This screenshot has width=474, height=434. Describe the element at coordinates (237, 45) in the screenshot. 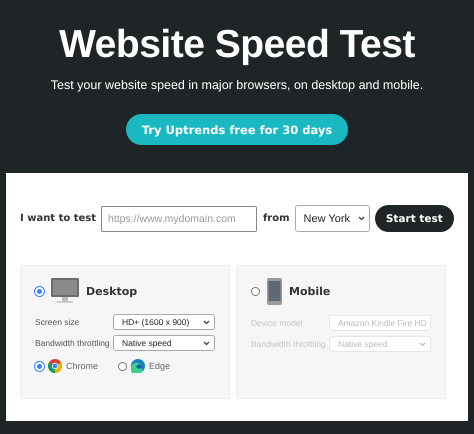

I see `page-title: Website Speed Test` at that location.